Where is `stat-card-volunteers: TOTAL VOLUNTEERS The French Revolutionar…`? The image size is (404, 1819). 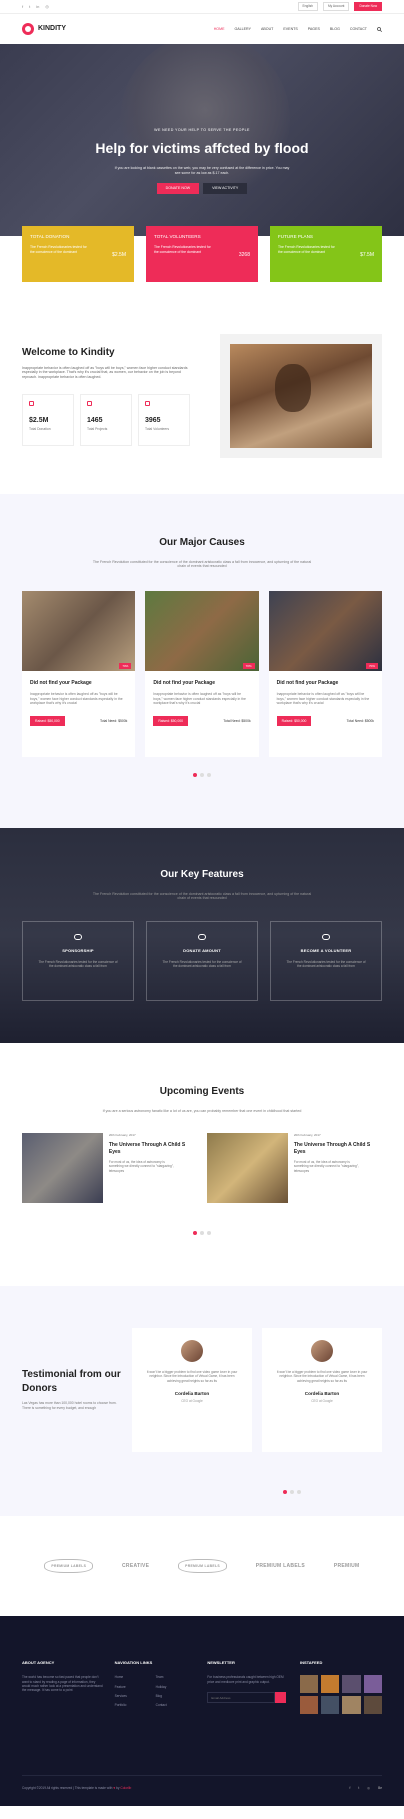 stat-card-volunteers: TOTAL VOLUNTEERS The French Revolutionar… is located at coordinates (202, 254).